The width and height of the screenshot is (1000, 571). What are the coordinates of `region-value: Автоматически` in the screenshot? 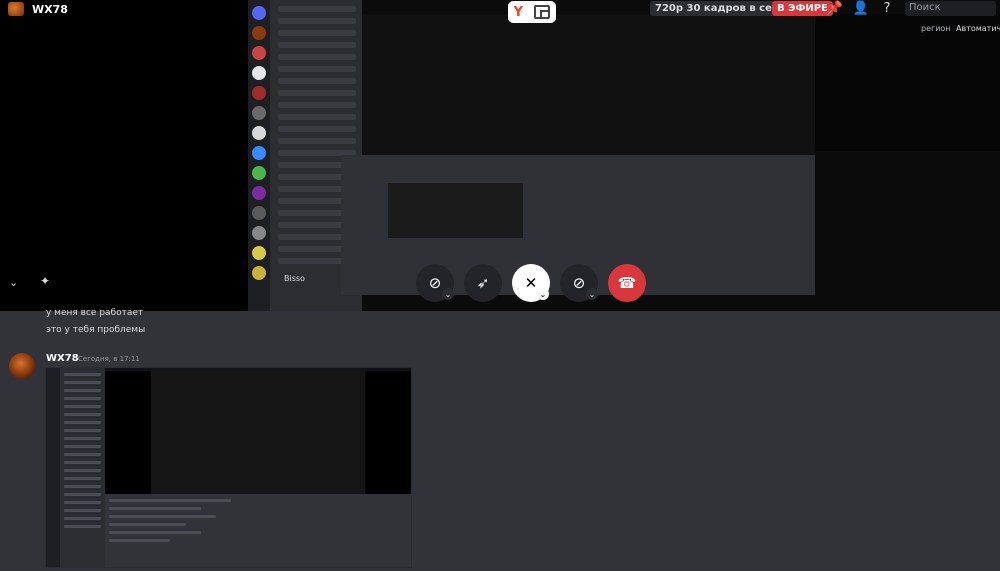 It's located at (978, 28).